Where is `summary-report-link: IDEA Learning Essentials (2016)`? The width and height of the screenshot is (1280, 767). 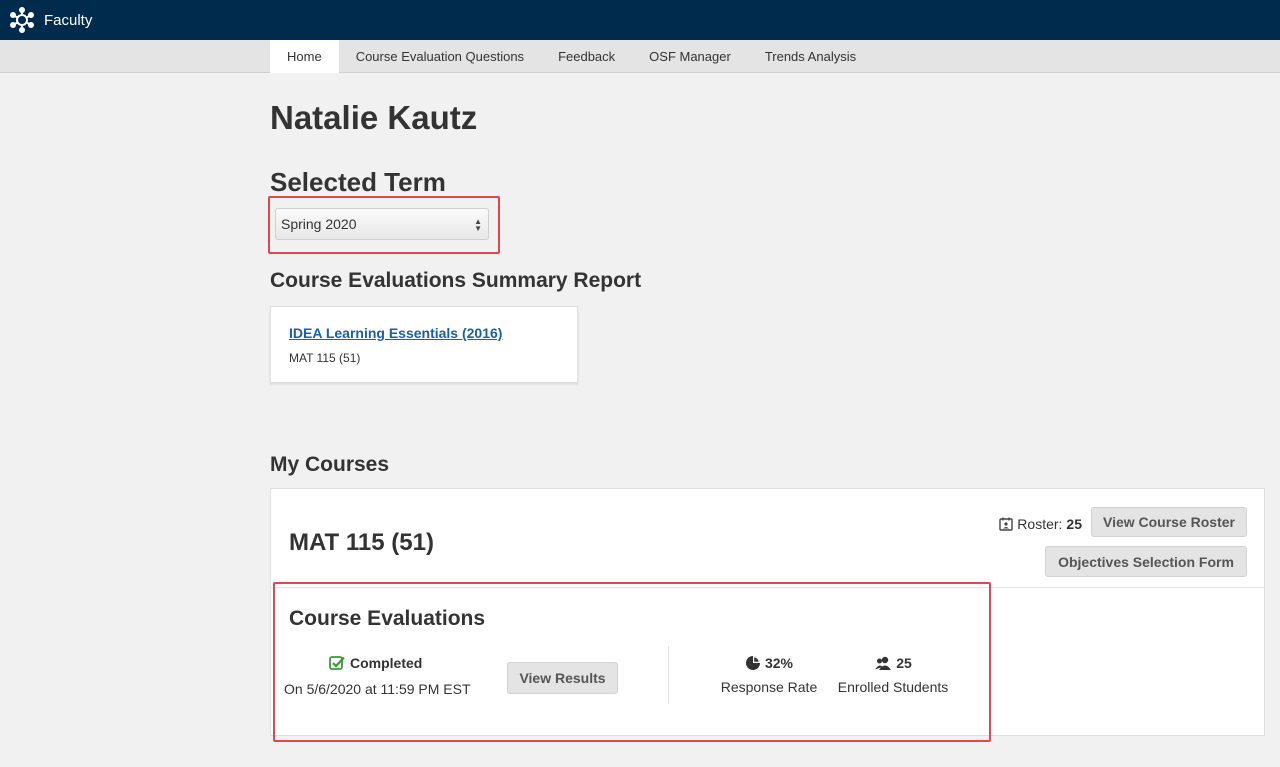 summary-report-link: IDEA Learning Essentials (2016) is located at coordinates (395, 333).